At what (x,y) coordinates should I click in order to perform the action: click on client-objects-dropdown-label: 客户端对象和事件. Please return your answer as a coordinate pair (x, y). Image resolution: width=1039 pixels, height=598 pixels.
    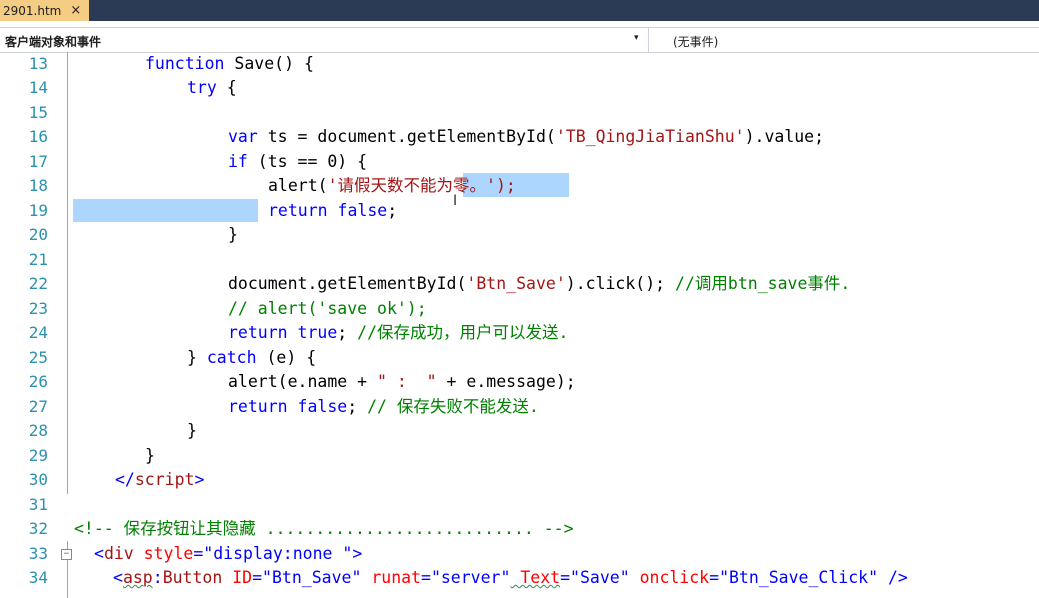
    Looking at the image, I should click on (53, 42).